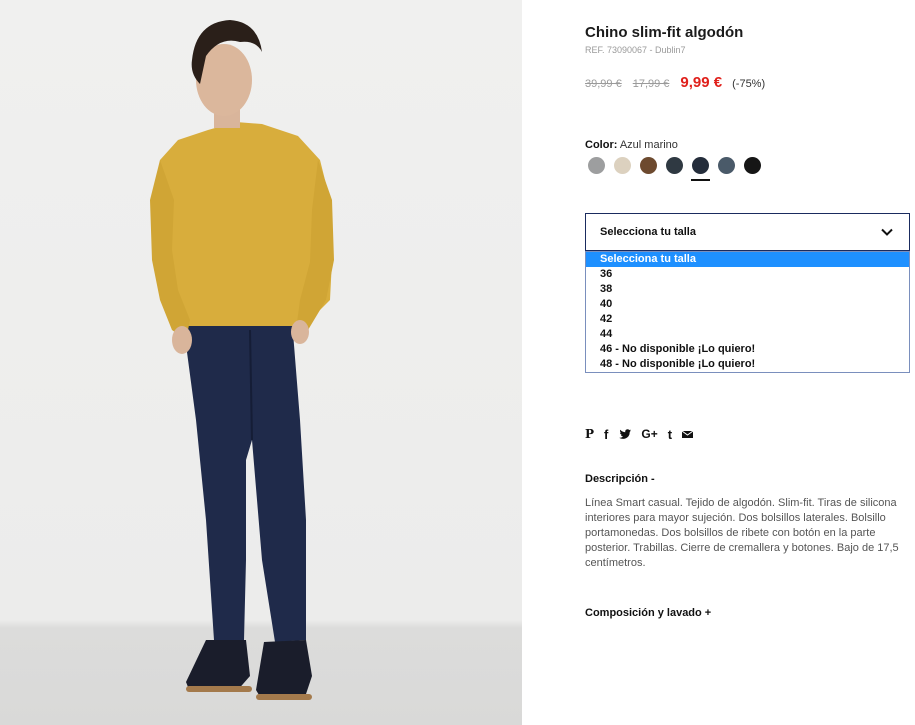  I want to click on previous-price: 17,99 €, so click(651, 84).